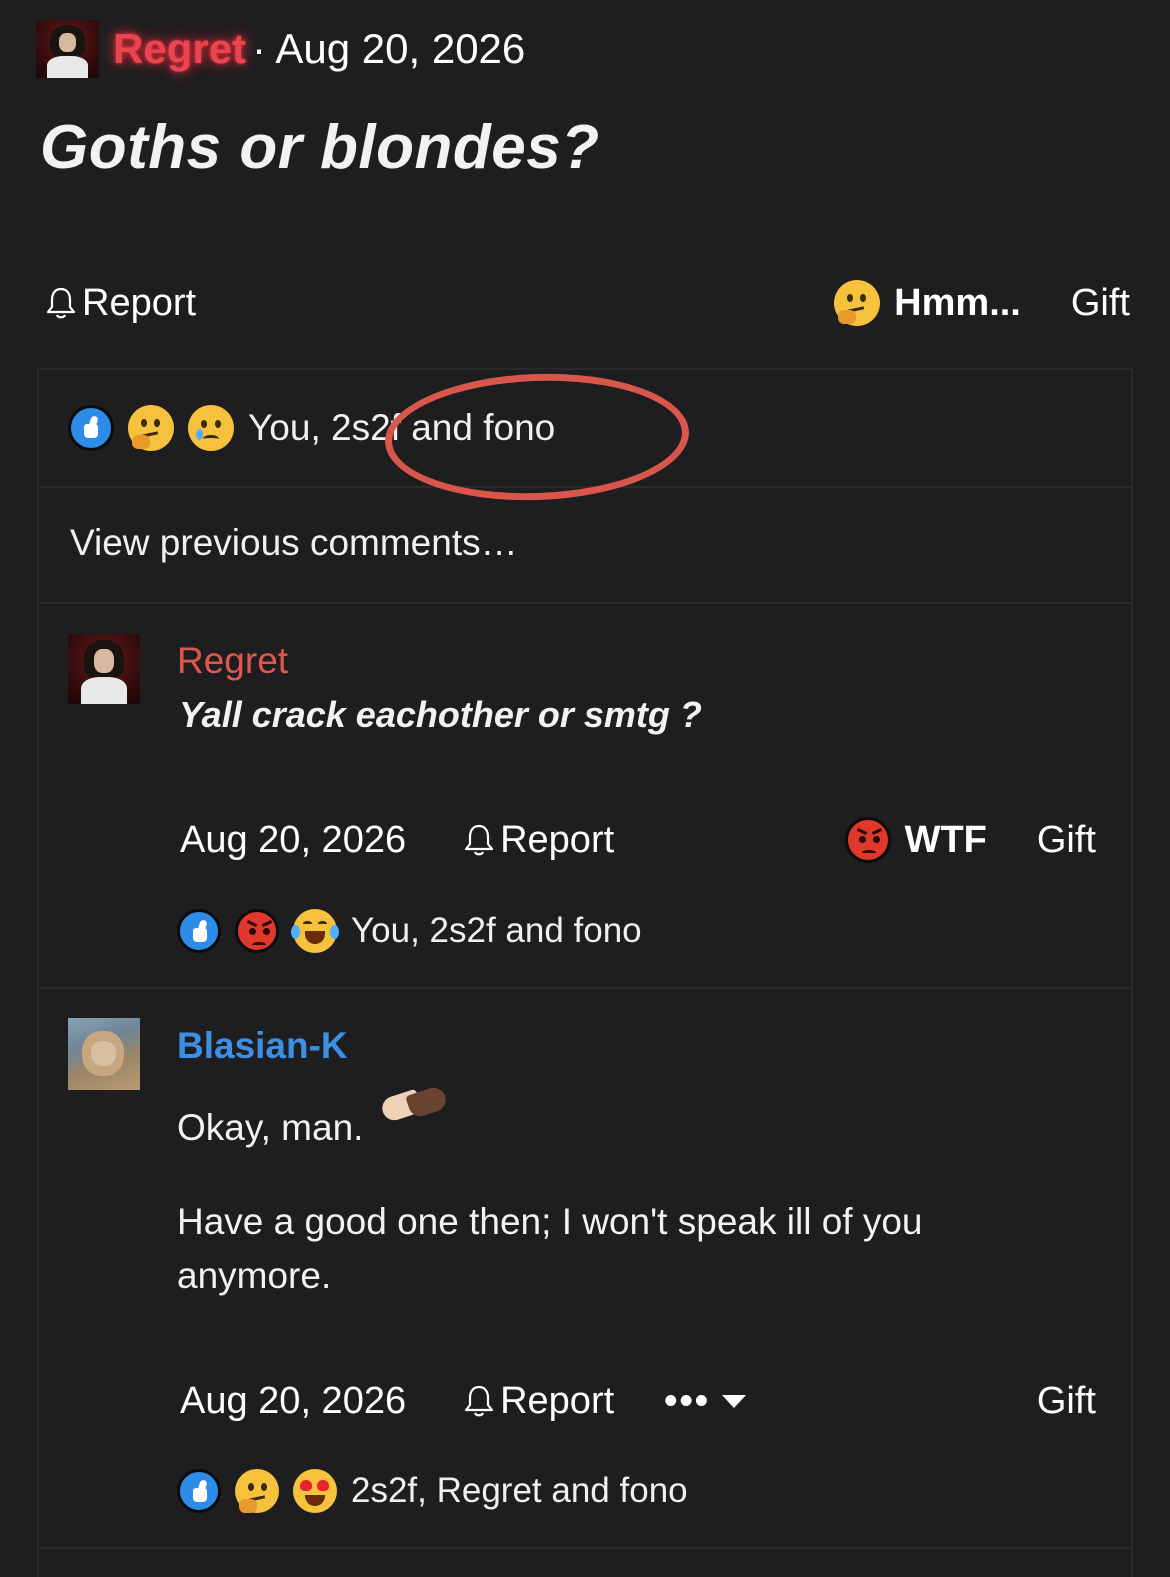 The image size is (1170, 1577). I want to click on comment-author-name: Regret, so click(232, 661).